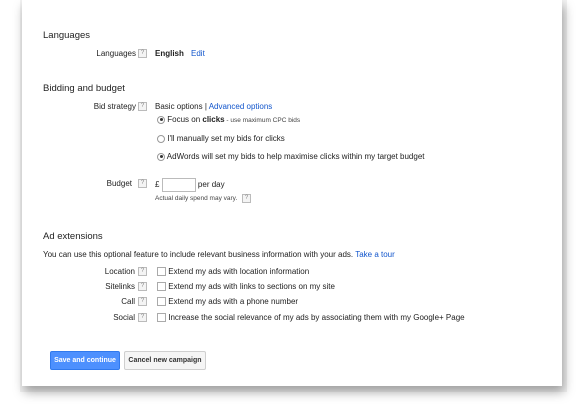  What do you see at coordinates (73, 236) in the screenshot?
I see `ad-extensions-heading: Ad extensions` at bounding box center [73, 236].